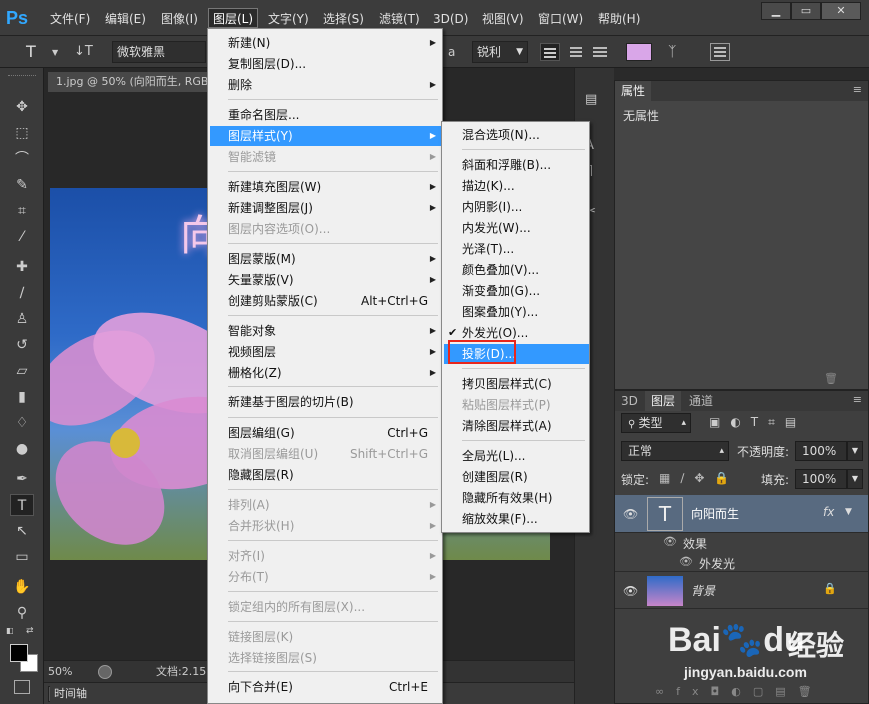  What do you see at coordinates (516, 498) in the screenshot?
I see `layer-style-item: 隐藏所有效果(H)` at bounding box center [516, 498].